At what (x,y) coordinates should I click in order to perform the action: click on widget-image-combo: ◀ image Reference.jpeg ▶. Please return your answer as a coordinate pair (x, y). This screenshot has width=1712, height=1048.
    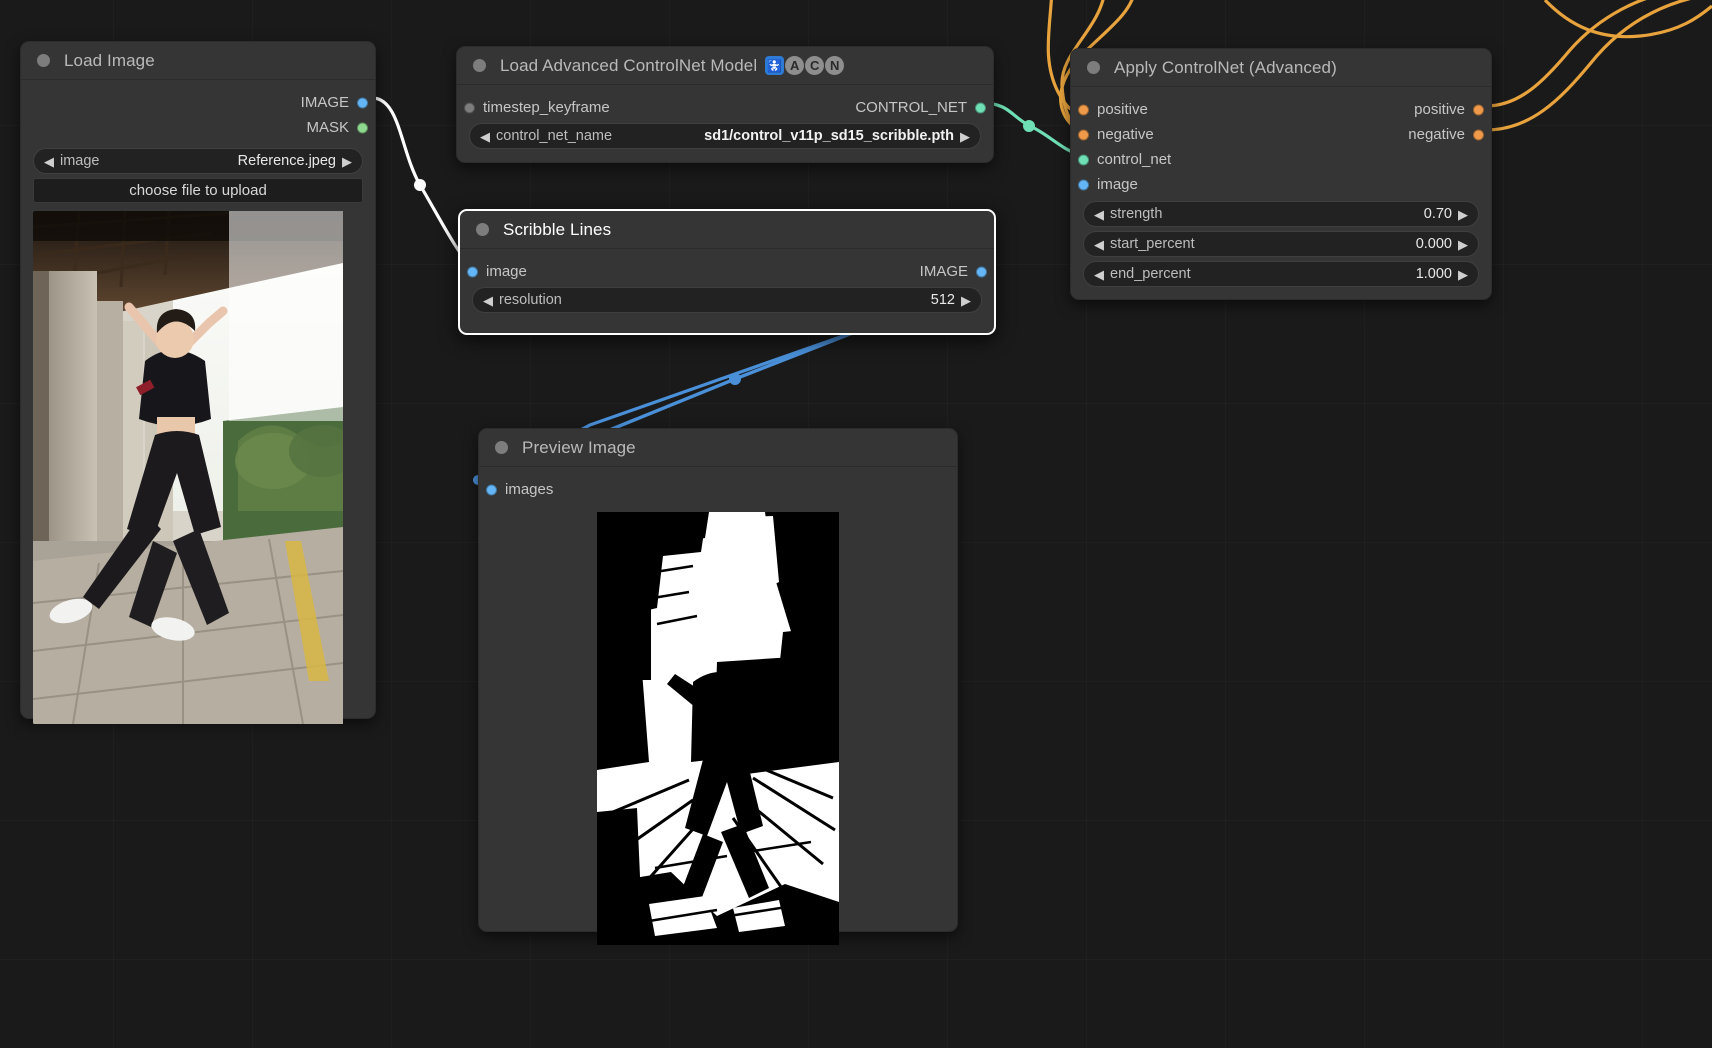
    Looking at the image, I should click on (198, 161).